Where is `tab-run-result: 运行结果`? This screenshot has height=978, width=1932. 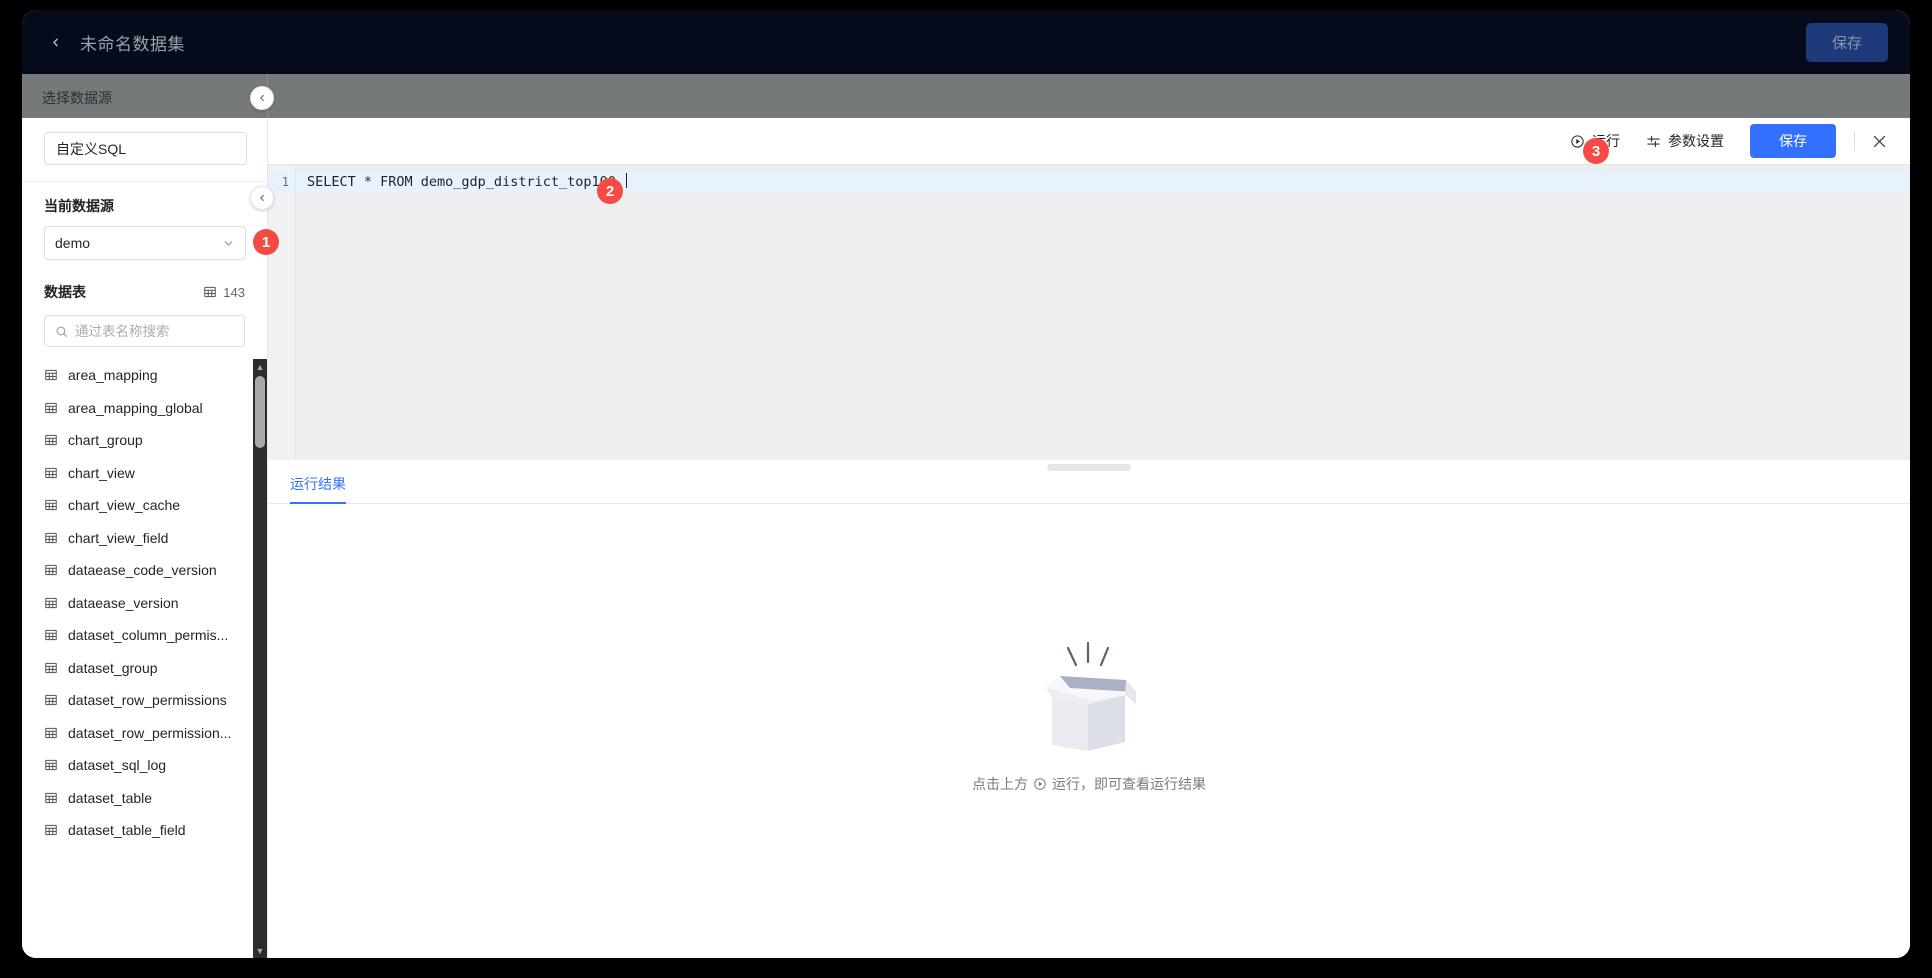 tab-run-result: 运行结果 is located at coordinates (318, 489).